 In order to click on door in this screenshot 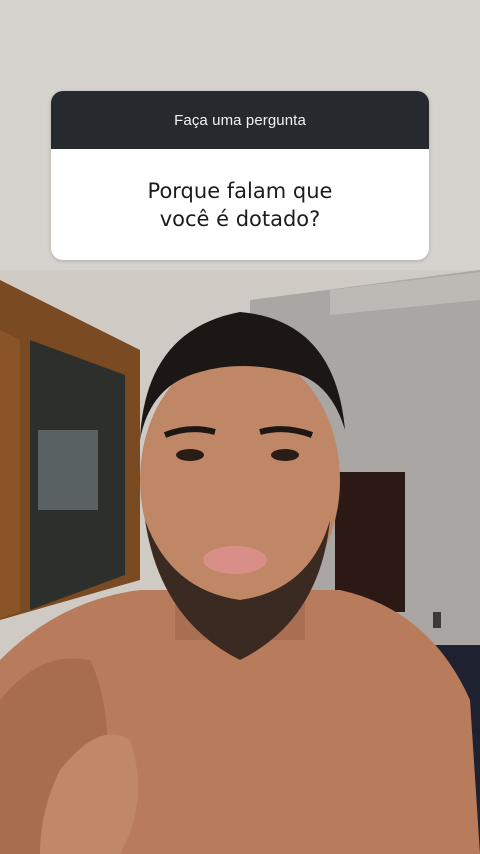, I will do `click(370, 542)`.